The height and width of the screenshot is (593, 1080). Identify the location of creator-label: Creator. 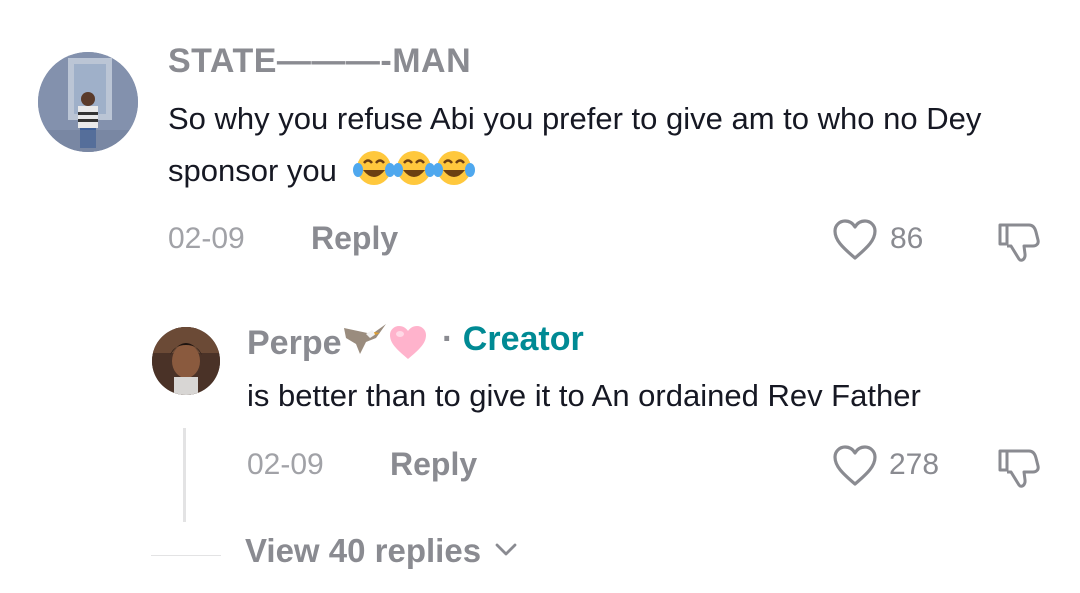
(523, 339).